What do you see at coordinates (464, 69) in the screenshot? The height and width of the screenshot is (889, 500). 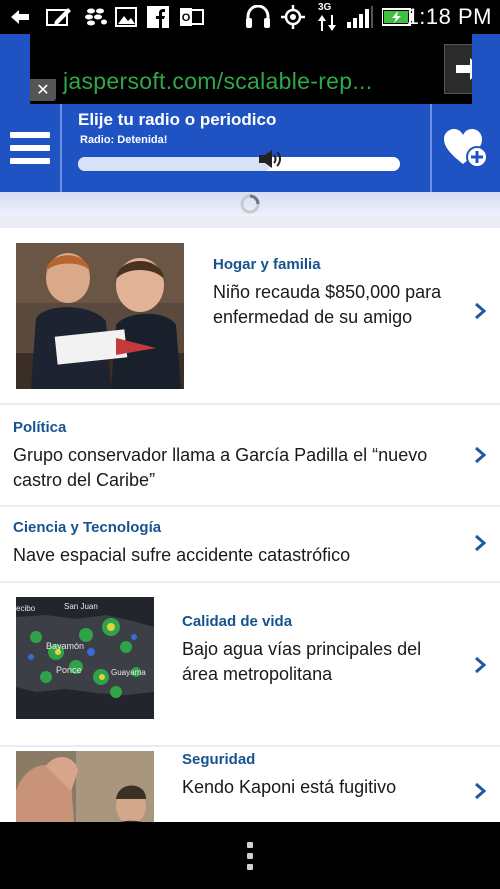 I see `arrow-right-icon` at bounding box center [464, 69].